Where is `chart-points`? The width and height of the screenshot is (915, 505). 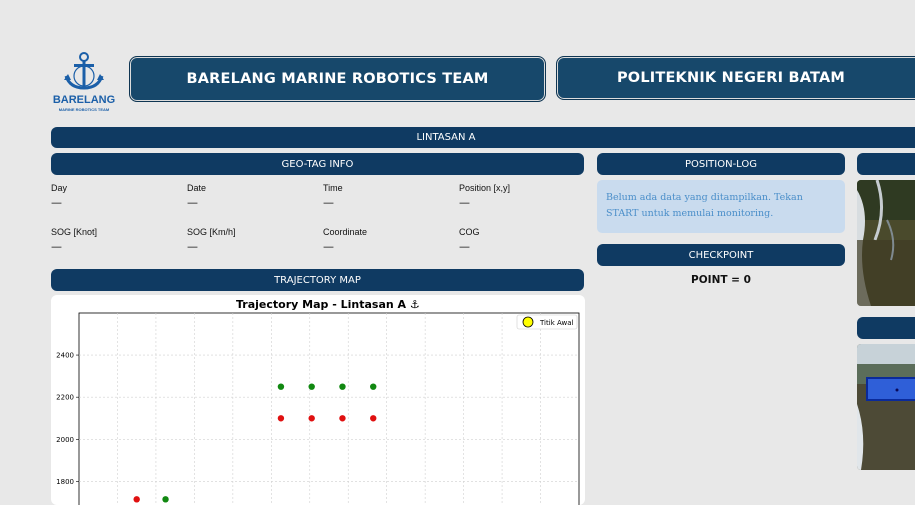 chart-points is located at coordinates (255, 443).